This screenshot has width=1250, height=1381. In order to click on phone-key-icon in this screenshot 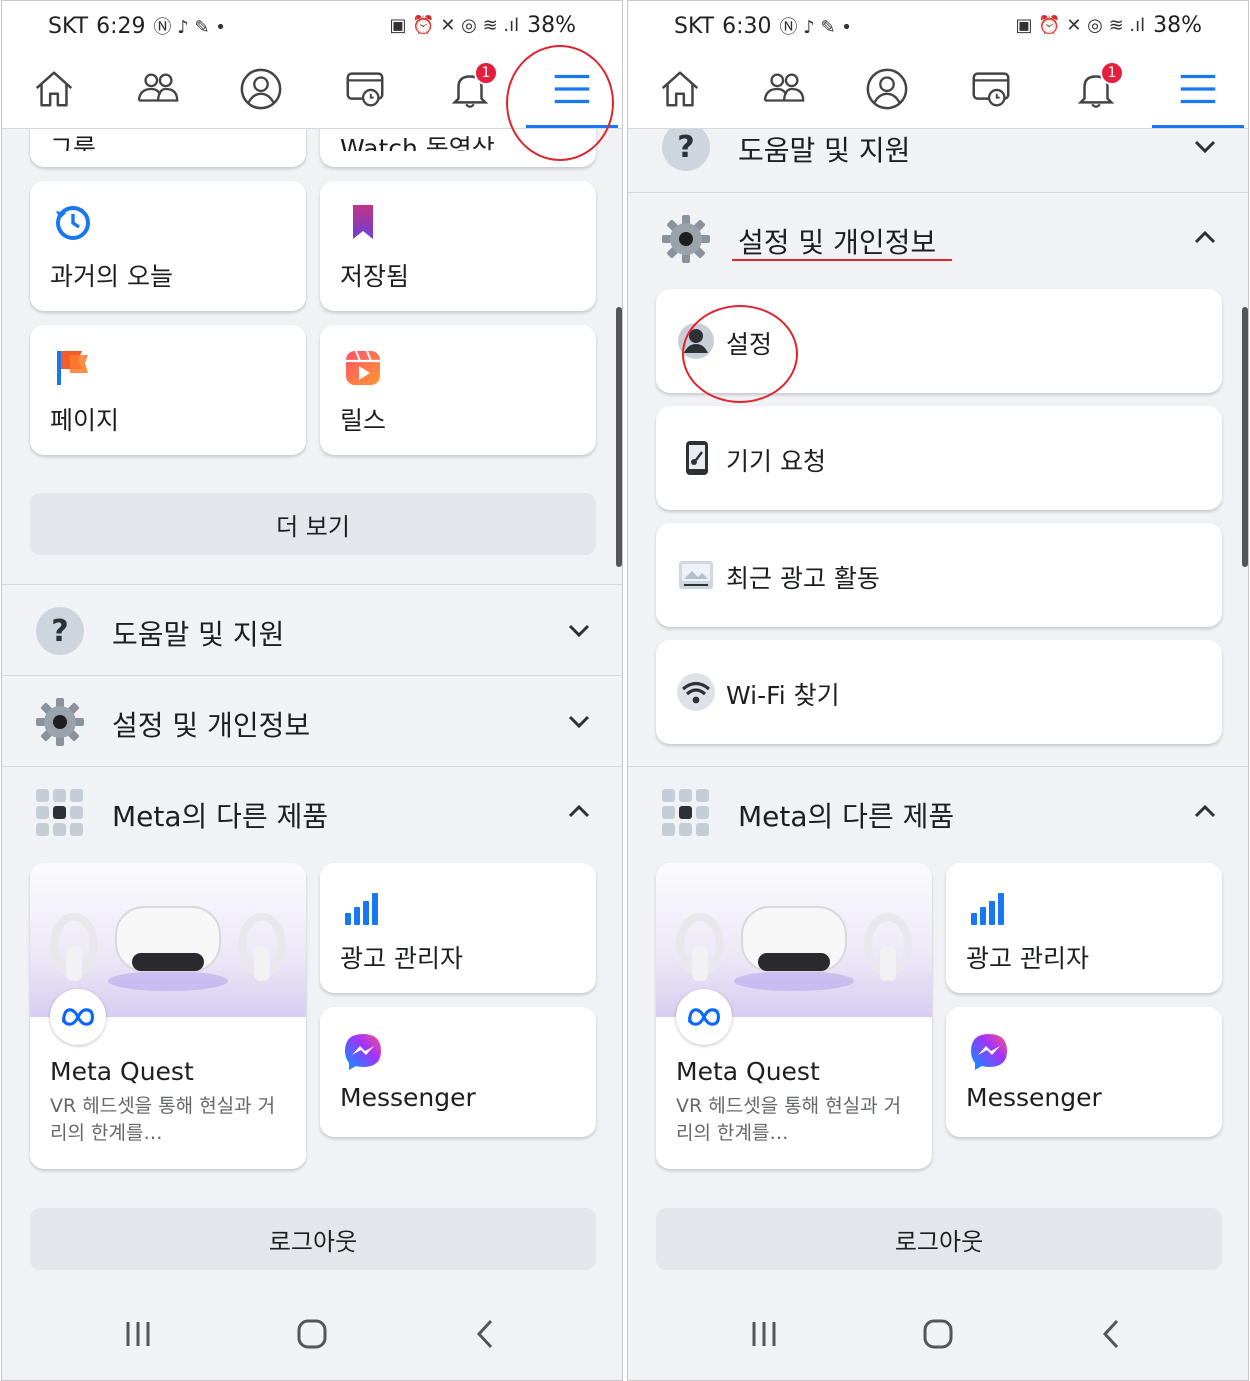, I will do `click(697, 458)`.